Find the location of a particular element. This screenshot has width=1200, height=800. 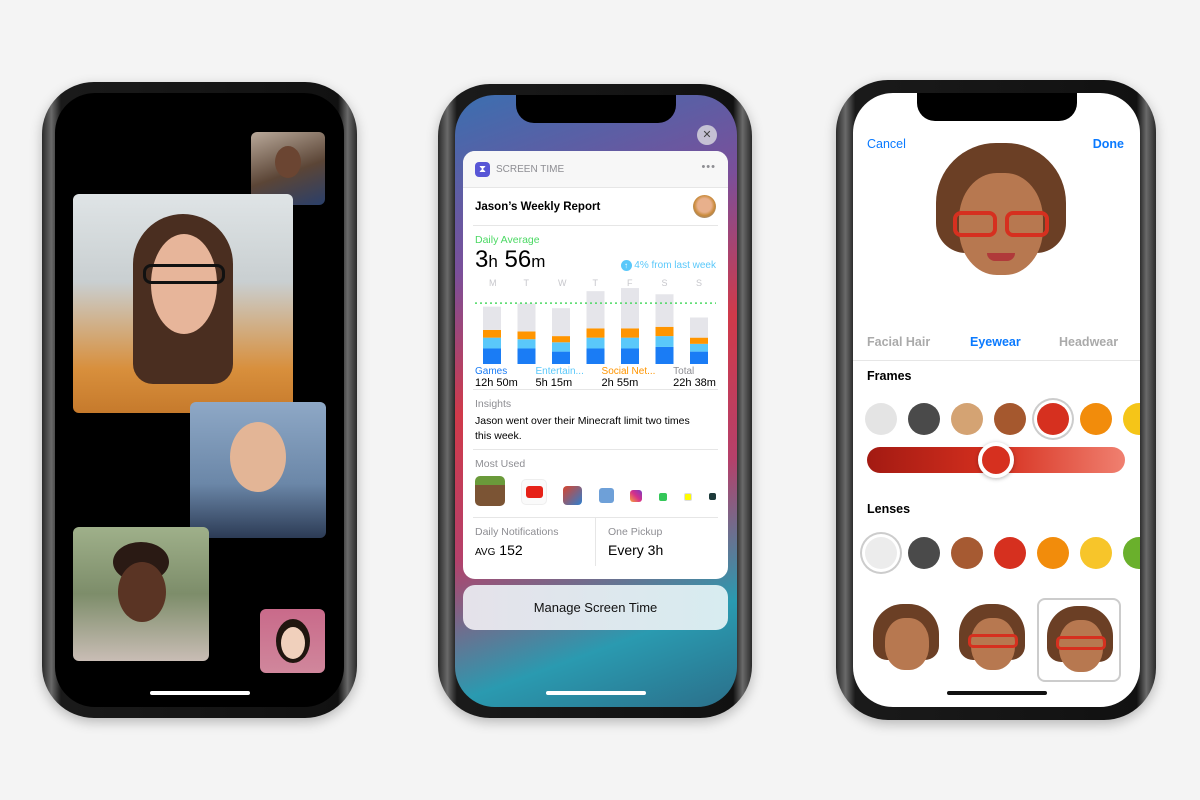

eyewear-presets is located at coordinates (996, 640).